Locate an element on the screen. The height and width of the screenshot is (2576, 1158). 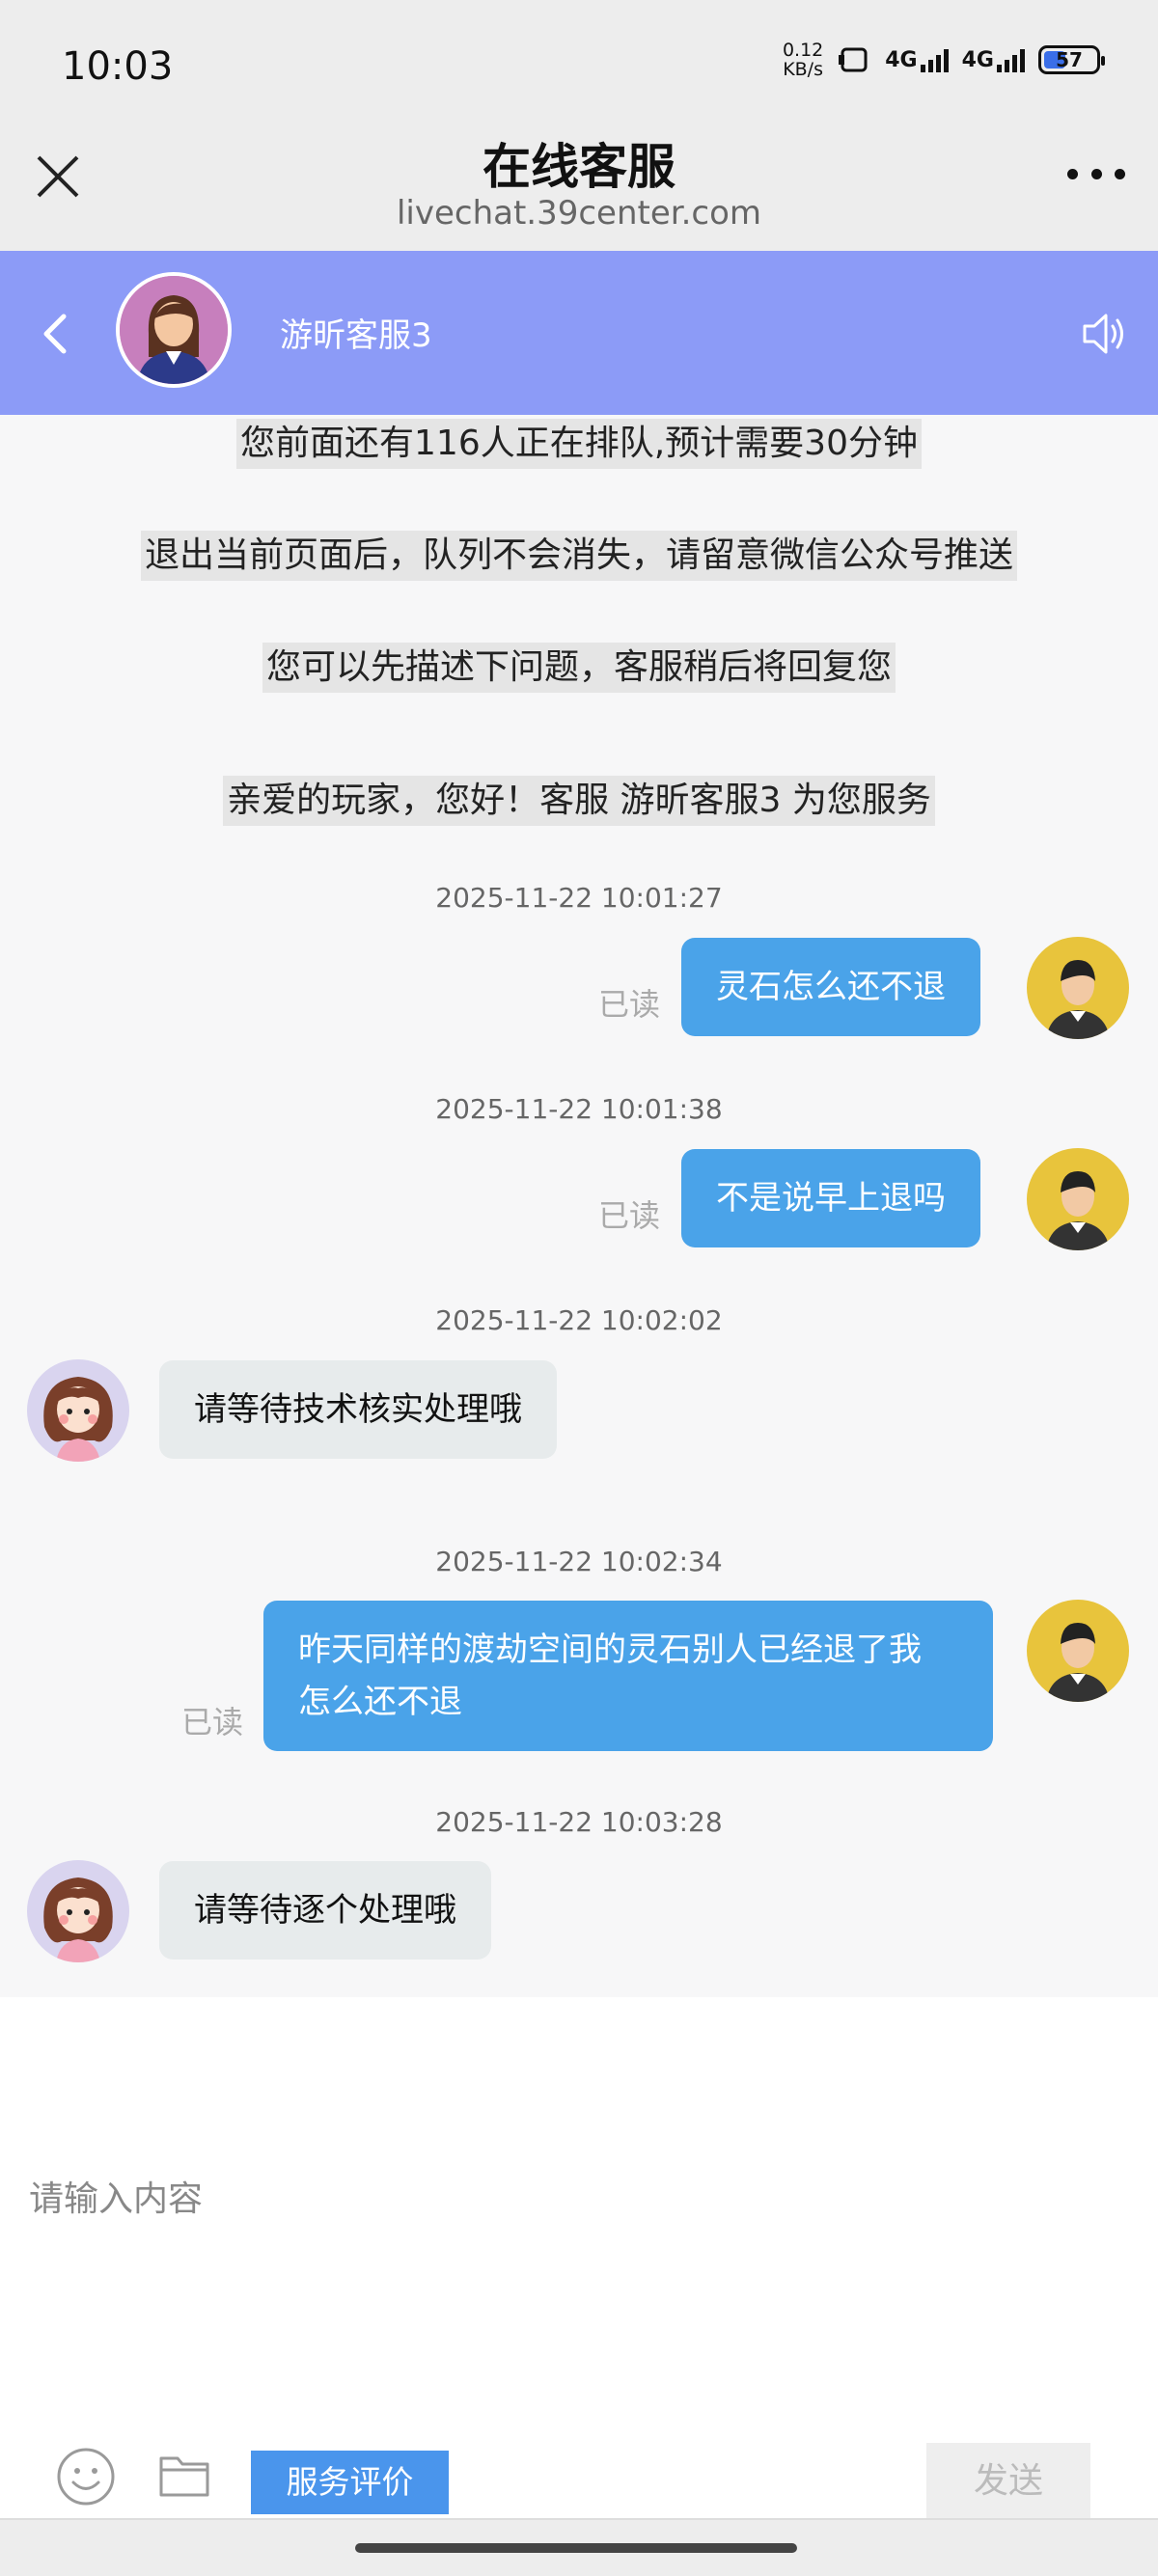
my-message-bubble: 不是说早上退吗 is located at coordinates (830, 1198).